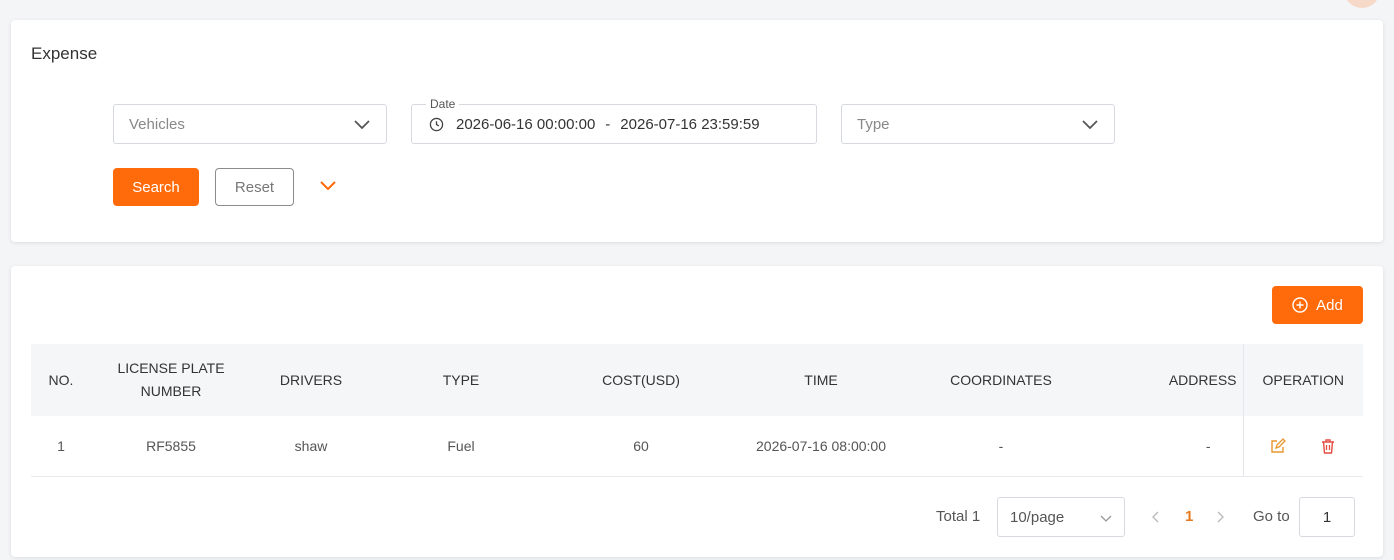 The image size is (1394, 560). I want to click on column-header-time: TIME, so click(821, 379).